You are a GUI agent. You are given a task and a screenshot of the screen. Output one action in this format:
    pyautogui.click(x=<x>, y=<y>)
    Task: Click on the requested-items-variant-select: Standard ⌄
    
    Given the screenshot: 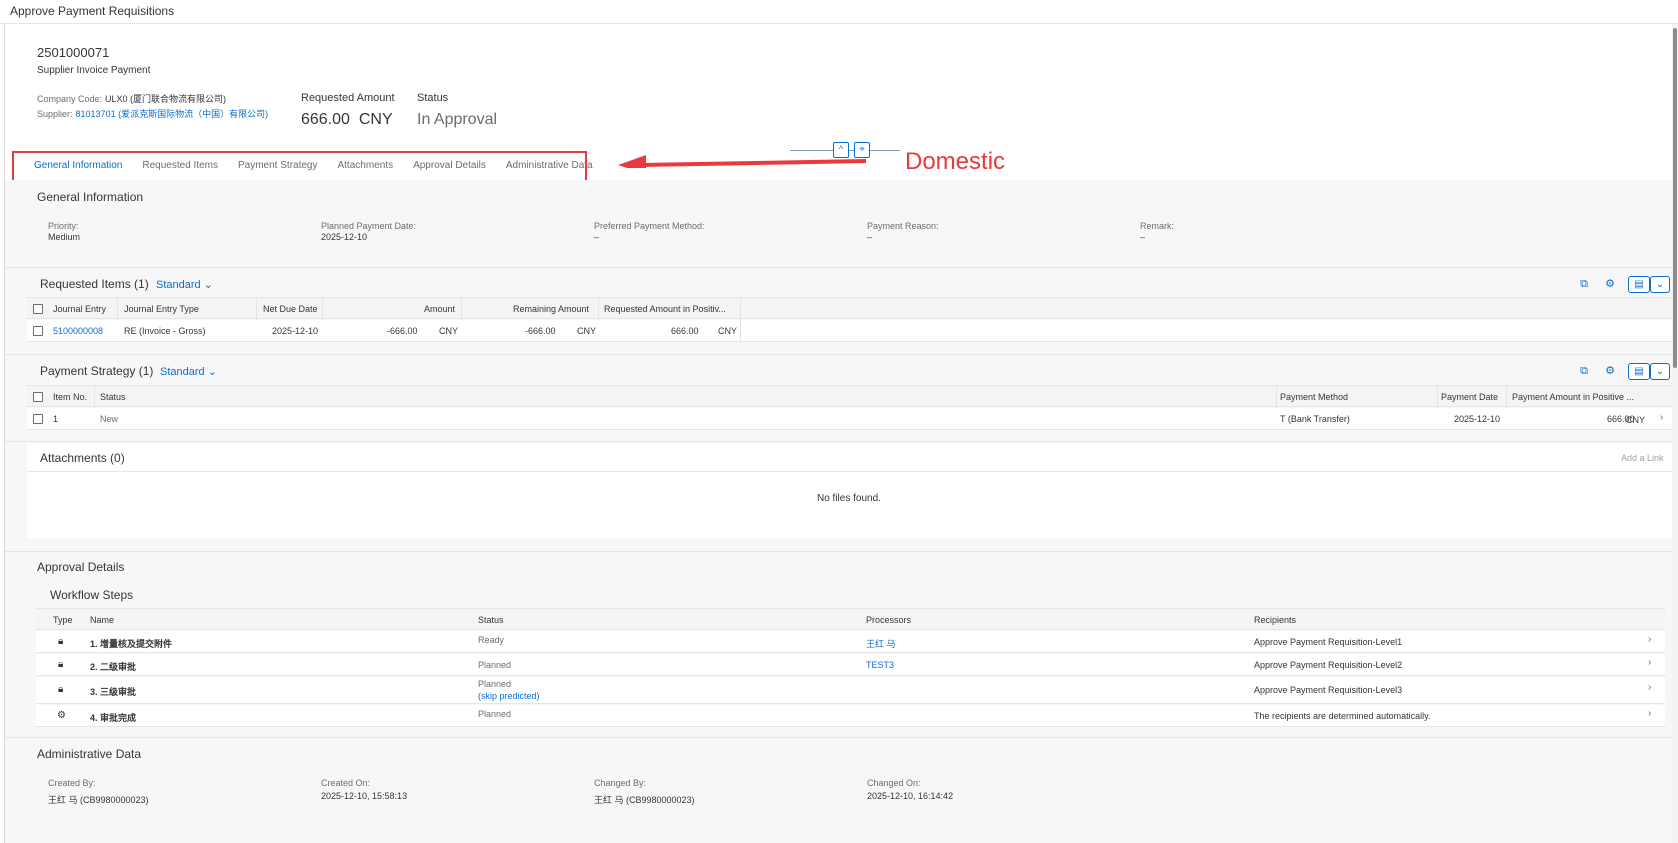 What is the action you would take?
    pyautogui.click(x=184, y=284)
    